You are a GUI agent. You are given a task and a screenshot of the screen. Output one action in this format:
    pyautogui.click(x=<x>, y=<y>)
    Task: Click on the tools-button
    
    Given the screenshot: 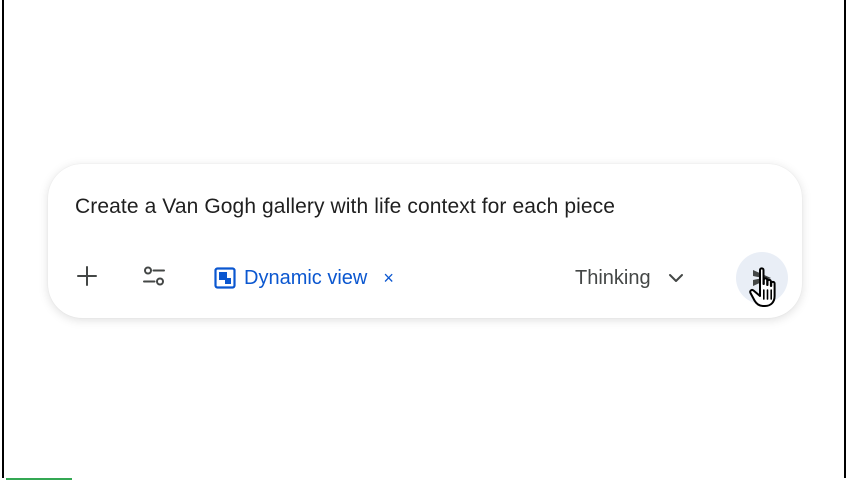 What is the action you would take?
    pyautogui.click(x=154, y=276)
    